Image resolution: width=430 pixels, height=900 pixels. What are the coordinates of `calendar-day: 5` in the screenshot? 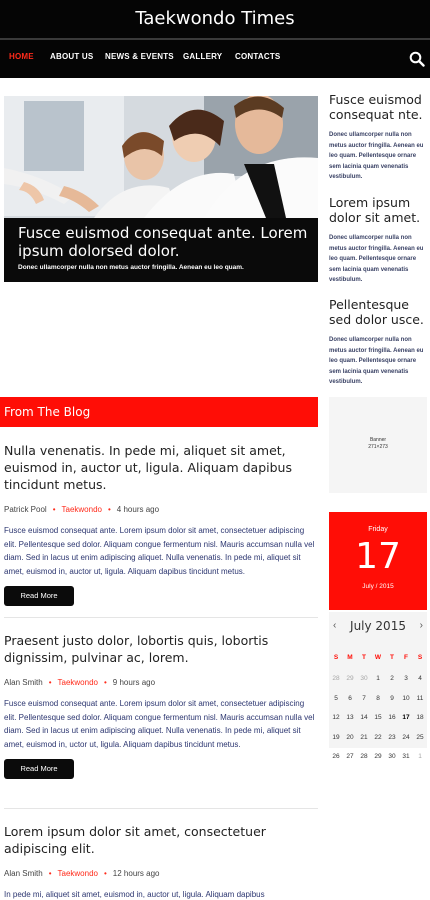 It's located at (336, 704).